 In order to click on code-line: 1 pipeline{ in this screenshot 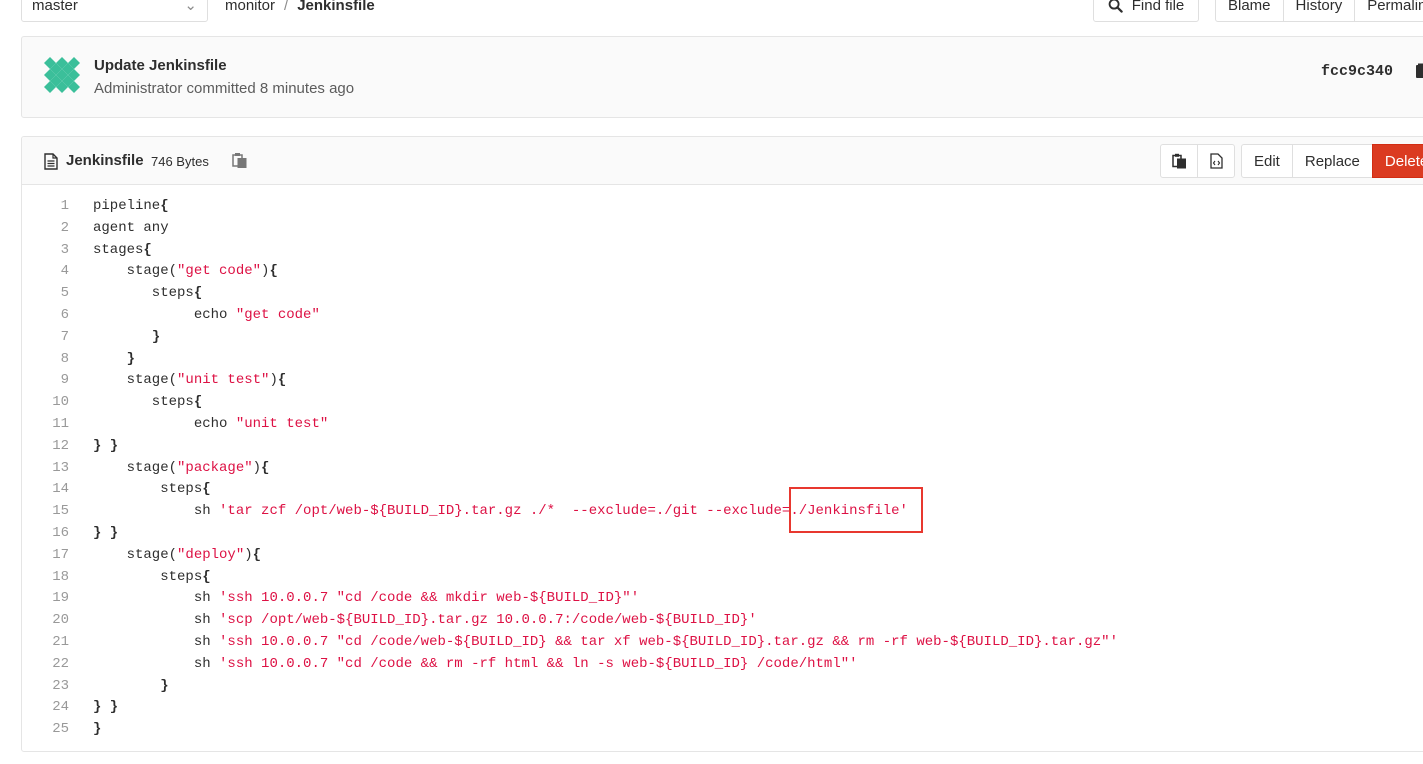, I will do `click(722, 207)`.